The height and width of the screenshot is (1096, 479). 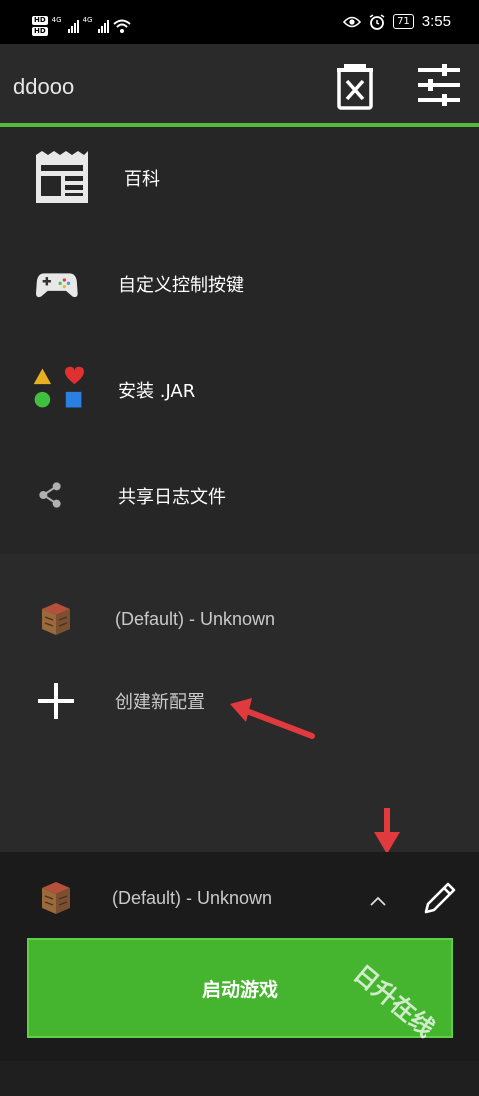 What do you see at coordinates (87, 20) in the screenshot?
I see `network-label-2: 4G` at bounding box center [87, 20].